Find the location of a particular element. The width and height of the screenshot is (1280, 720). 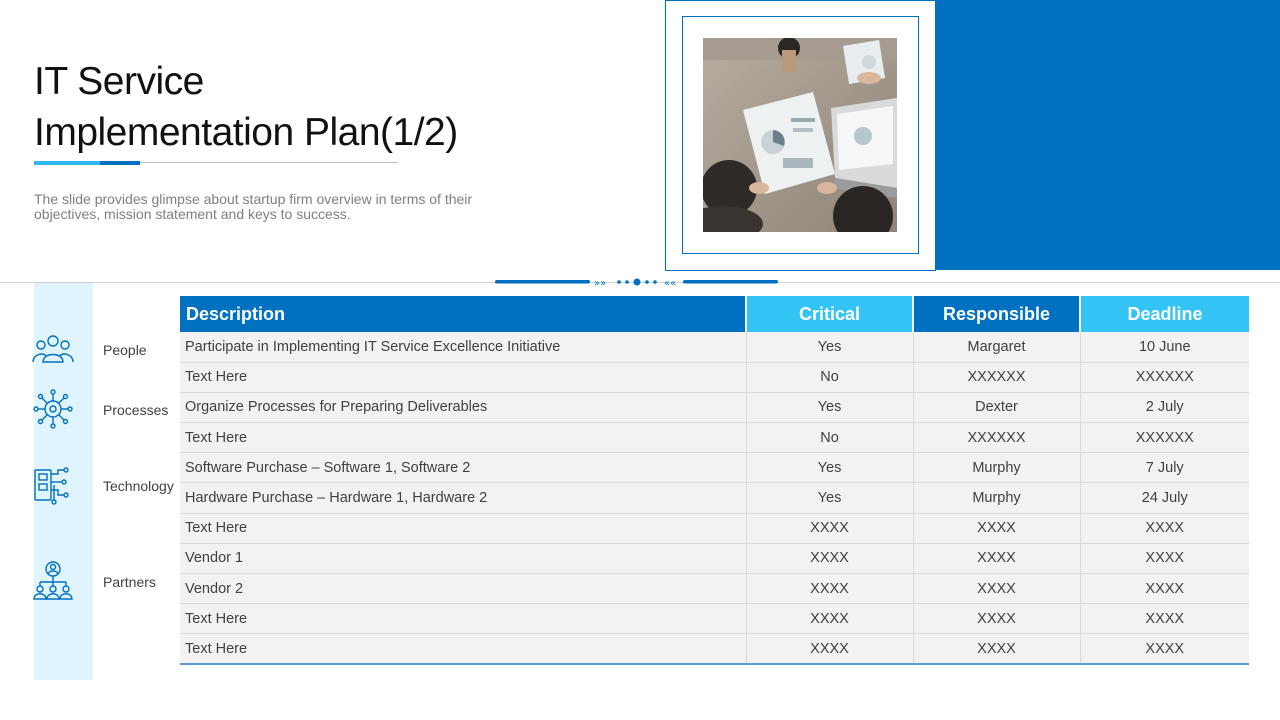

title-line-1: IT Service is located at coordinates (119, 81).